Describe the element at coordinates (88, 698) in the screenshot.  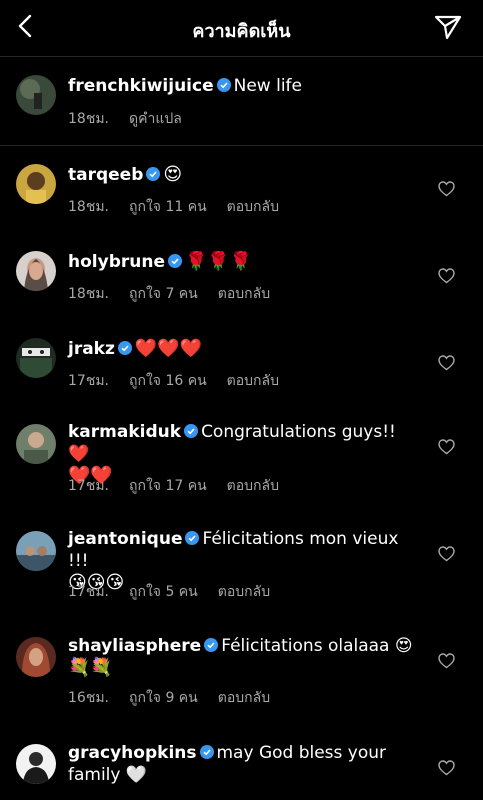
I see `comment-time: 16ชม.` at that location.